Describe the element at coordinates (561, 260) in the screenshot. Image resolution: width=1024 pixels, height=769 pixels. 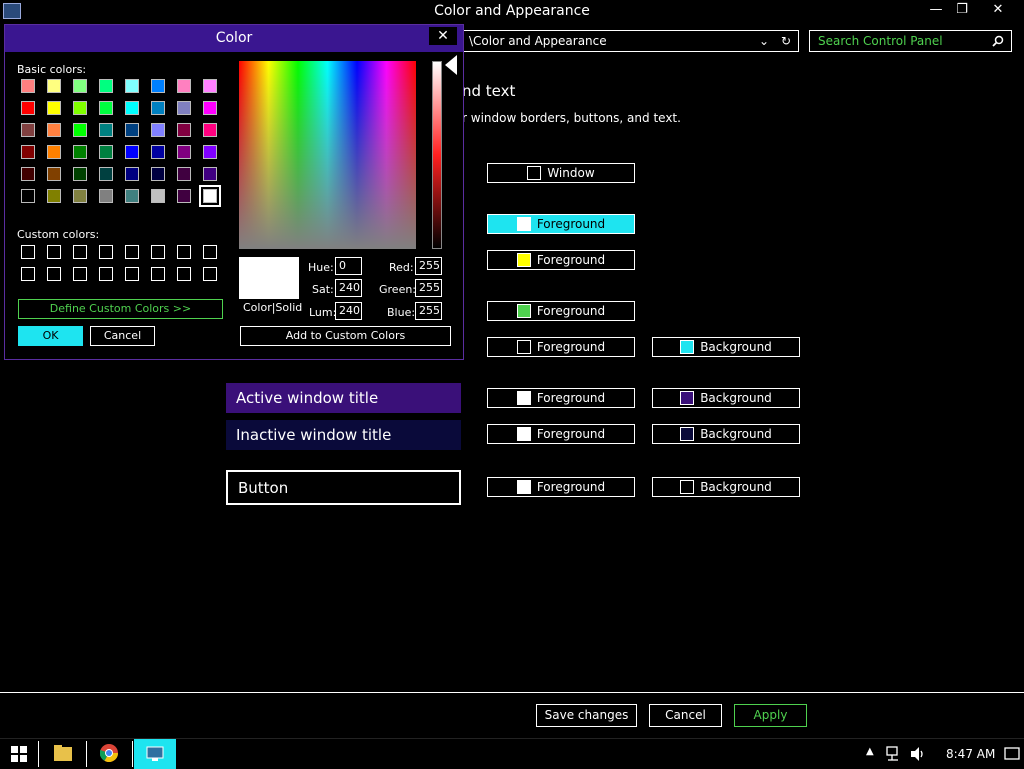
I see `hyperlink-foreground-button: Foreground` at that location.